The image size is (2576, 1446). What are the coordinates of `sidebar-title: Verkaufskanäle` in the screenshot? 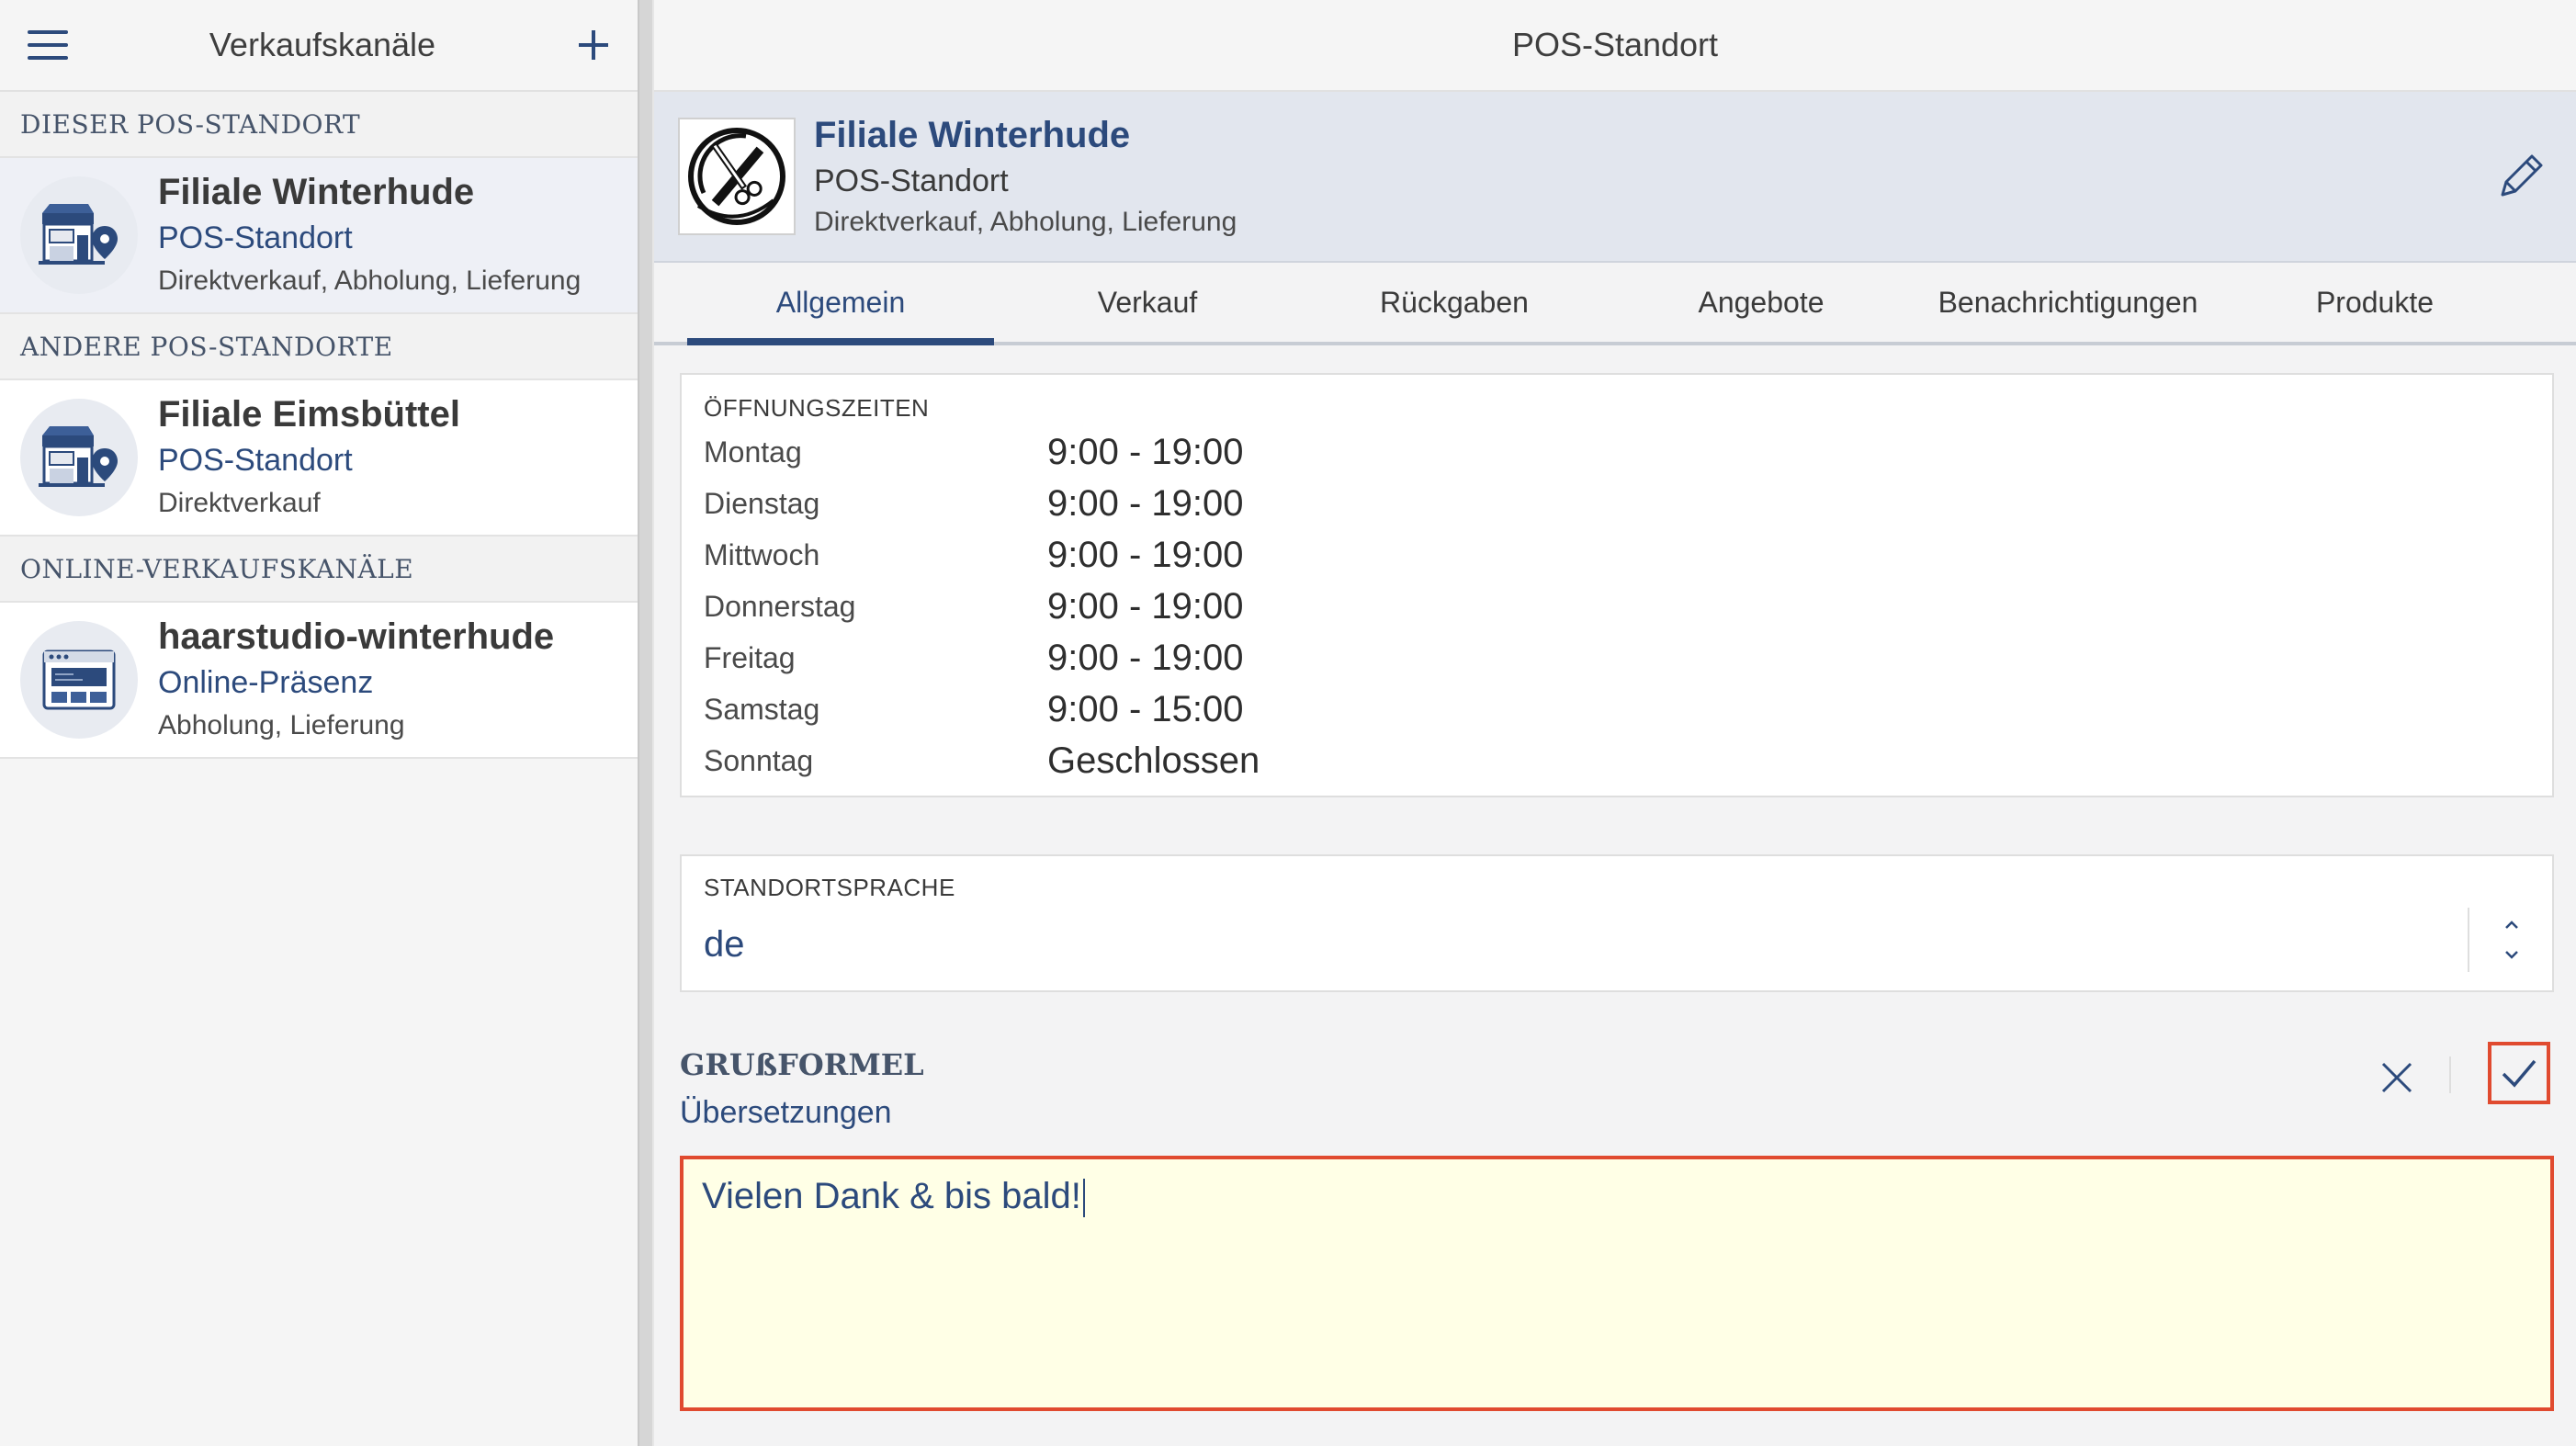 It's located at (322, 44).